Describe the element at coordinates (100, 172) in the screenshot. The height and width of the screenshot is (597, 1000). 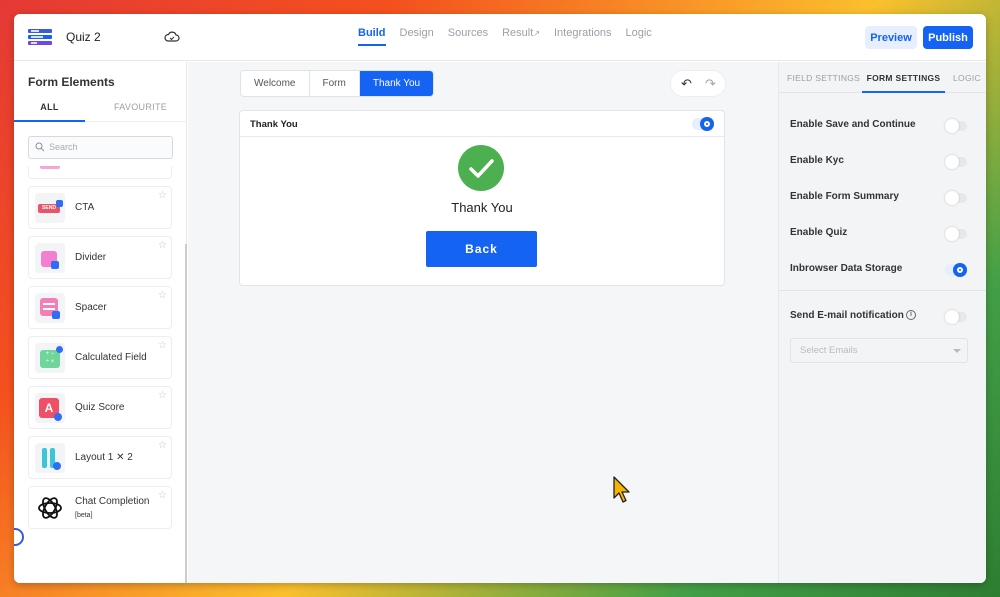
I see `list-item-partial` at that location.